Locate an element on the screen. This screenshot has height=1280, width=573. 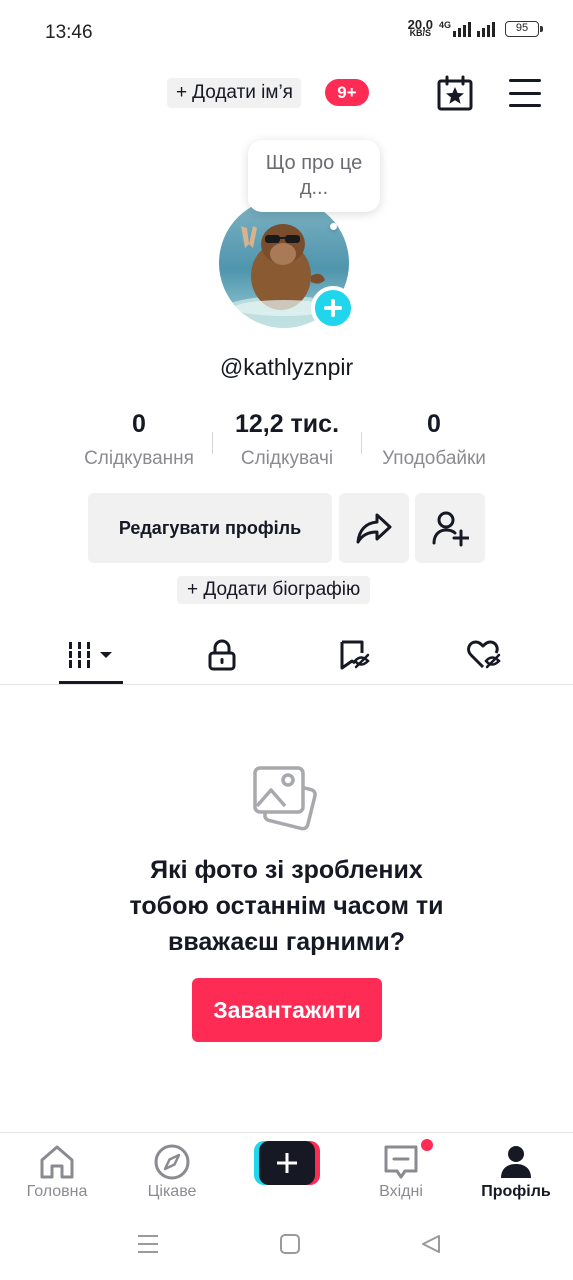
nav-discover: Цікаве is located at coordinates (172, 1172).